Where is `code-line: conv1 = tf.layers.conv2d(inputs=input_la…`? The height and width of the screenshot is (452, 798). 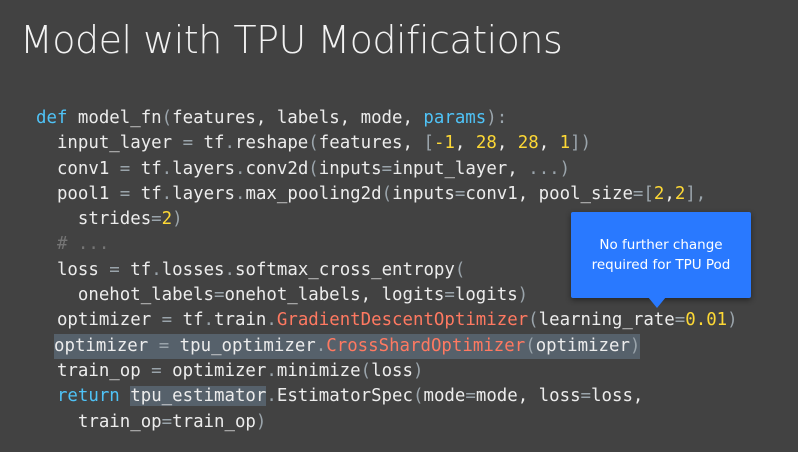 code-line: conv1 = tf.layers.conv2d(inputs=input_la… is located at coordinates (387, 169).